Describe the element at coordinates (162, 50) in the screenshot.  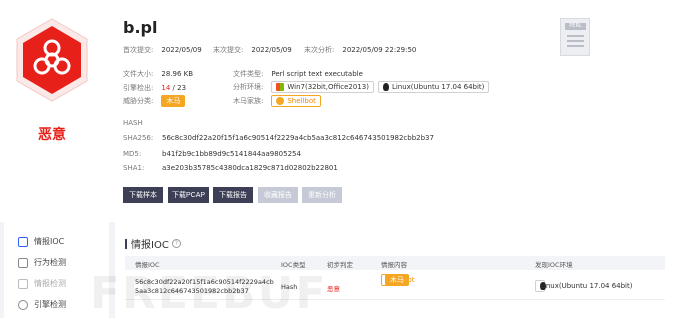
I see `first-submit: 首次提交: 2022/05/09` at that location.